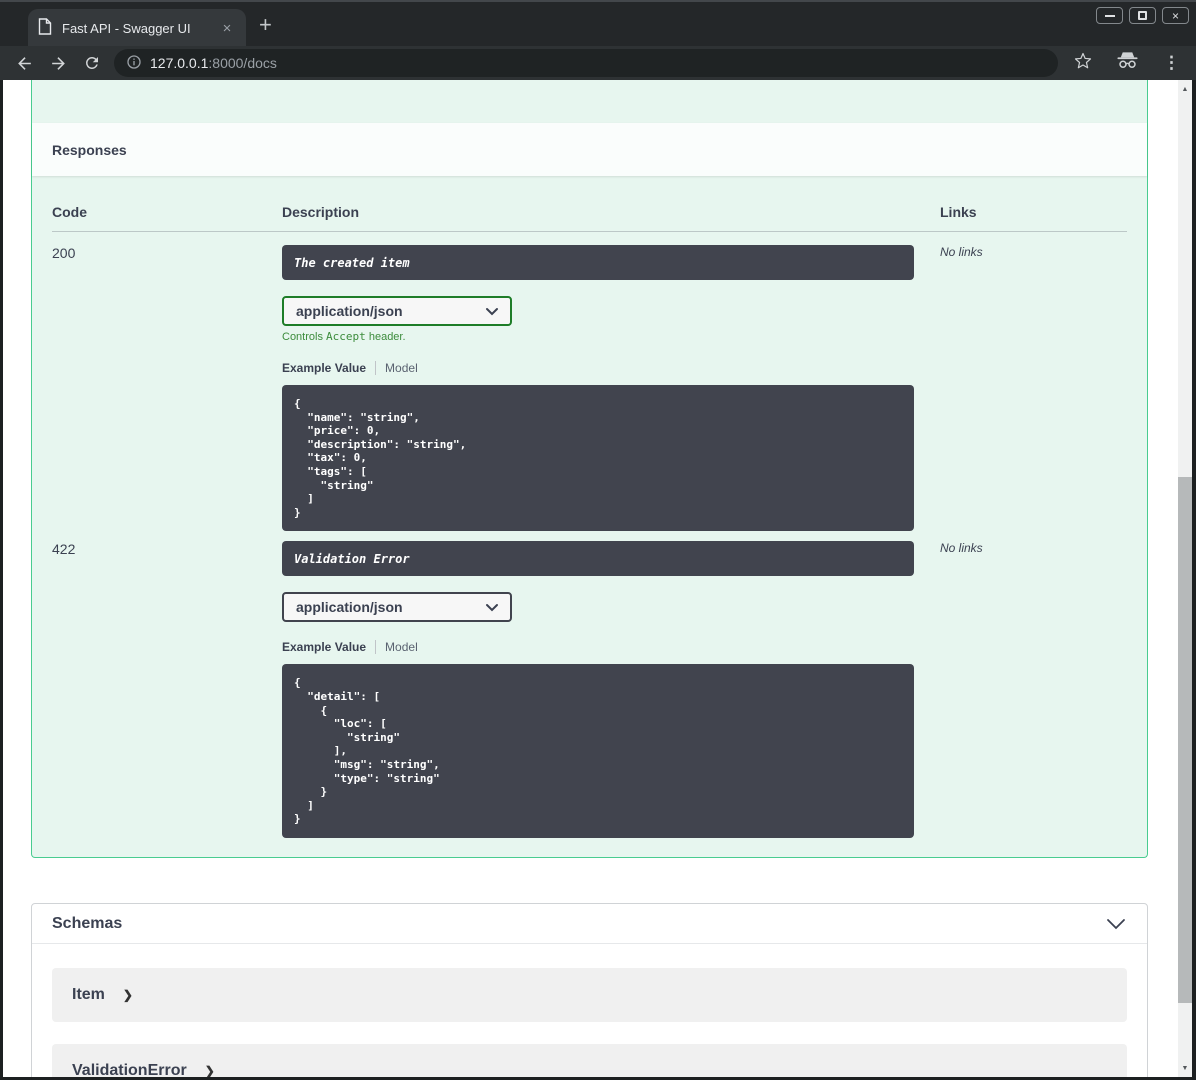 Image resolution: width=1196 pixels, height=1080 pixels. What do you see at coordinates (598, 559) in the screenshot?
I see `response-description-box: Validation Error` at bounding box center [598, 559].